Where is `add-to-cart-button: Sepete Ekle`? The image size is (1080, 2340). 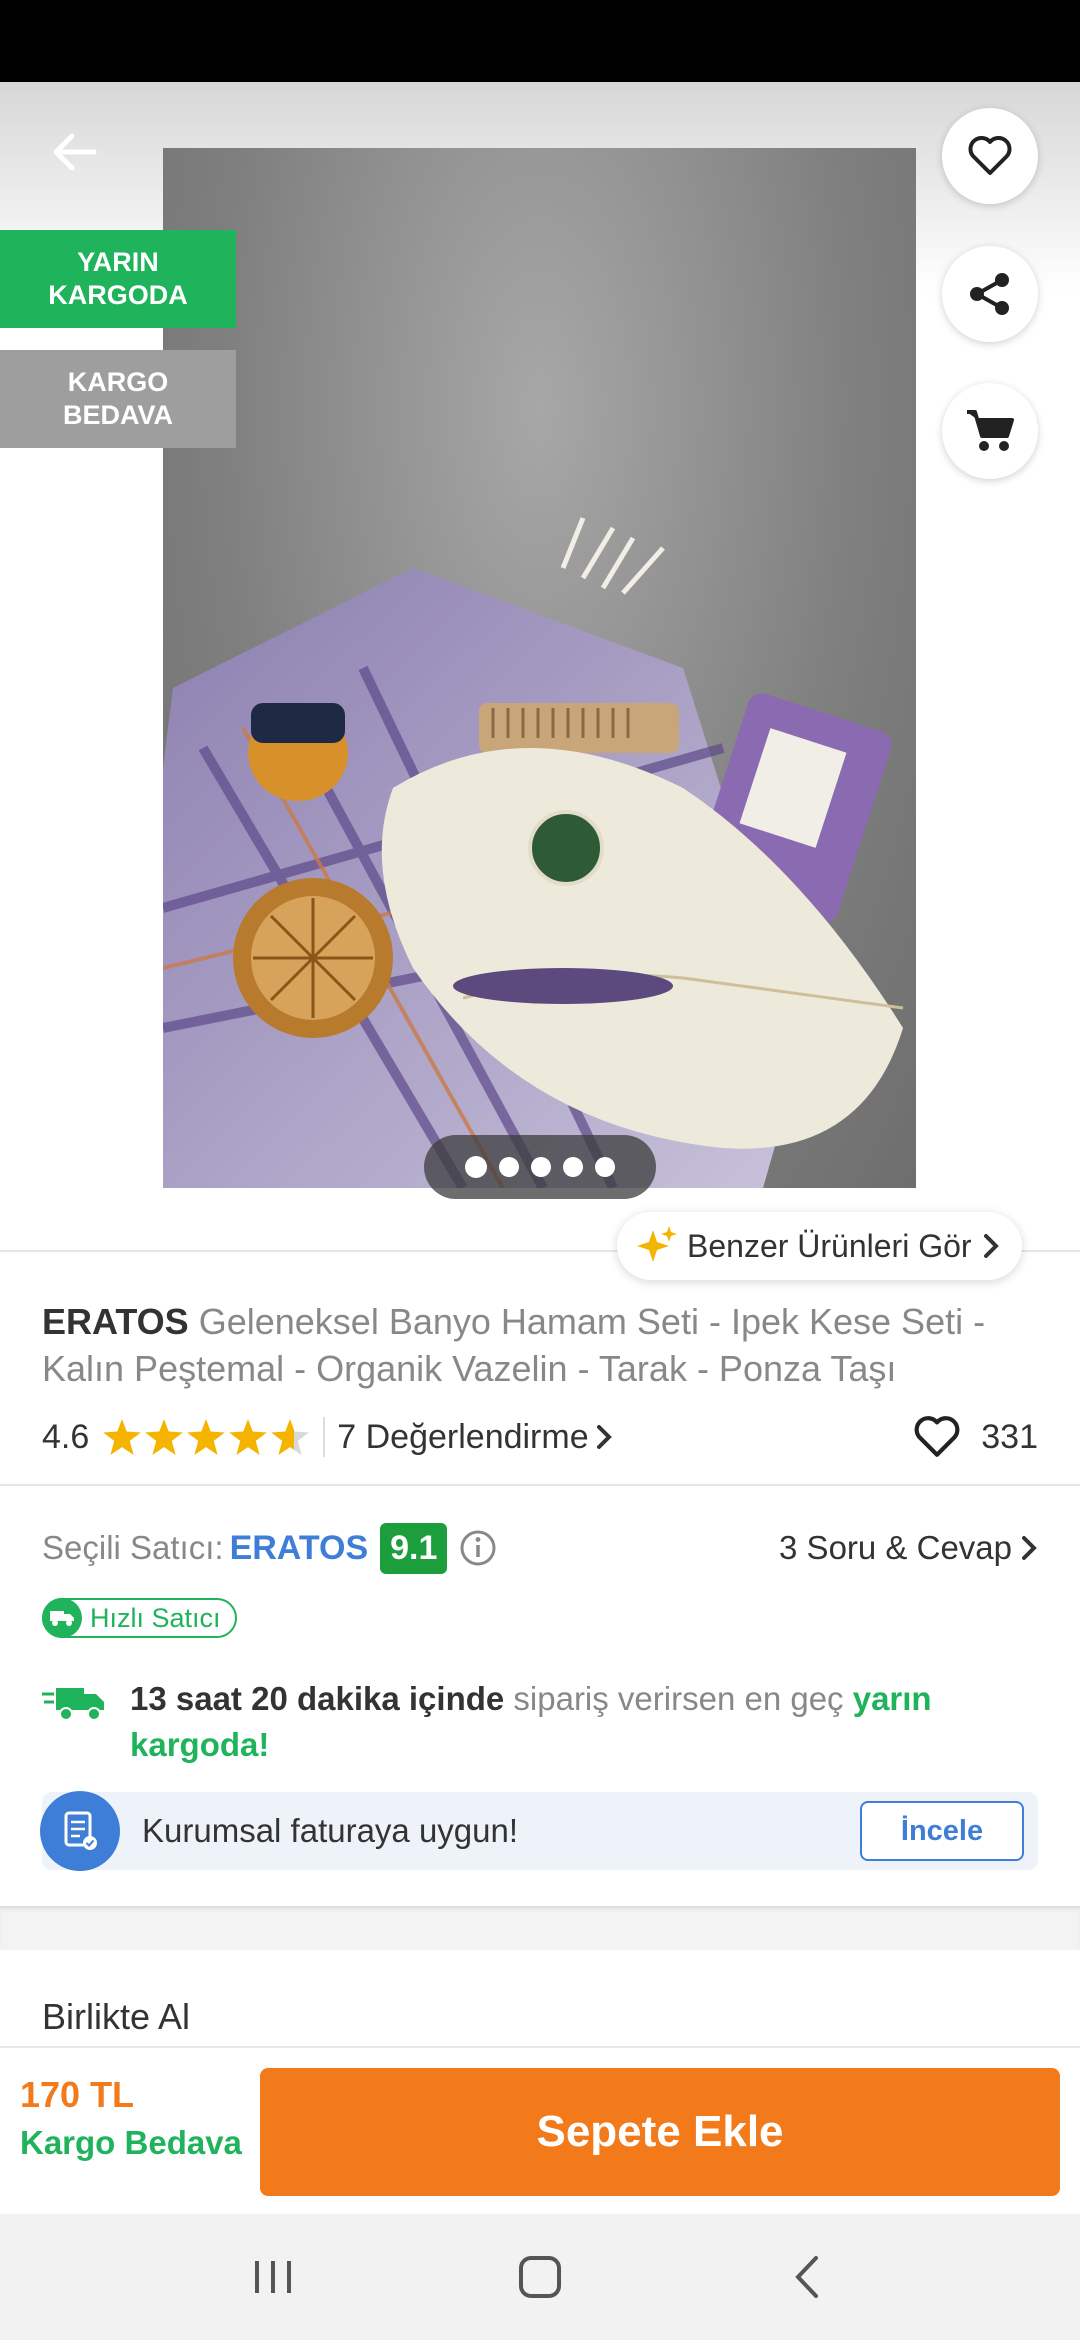 add-to-cart-button: Sepete Ekle is located at coordinates (660, 2132).